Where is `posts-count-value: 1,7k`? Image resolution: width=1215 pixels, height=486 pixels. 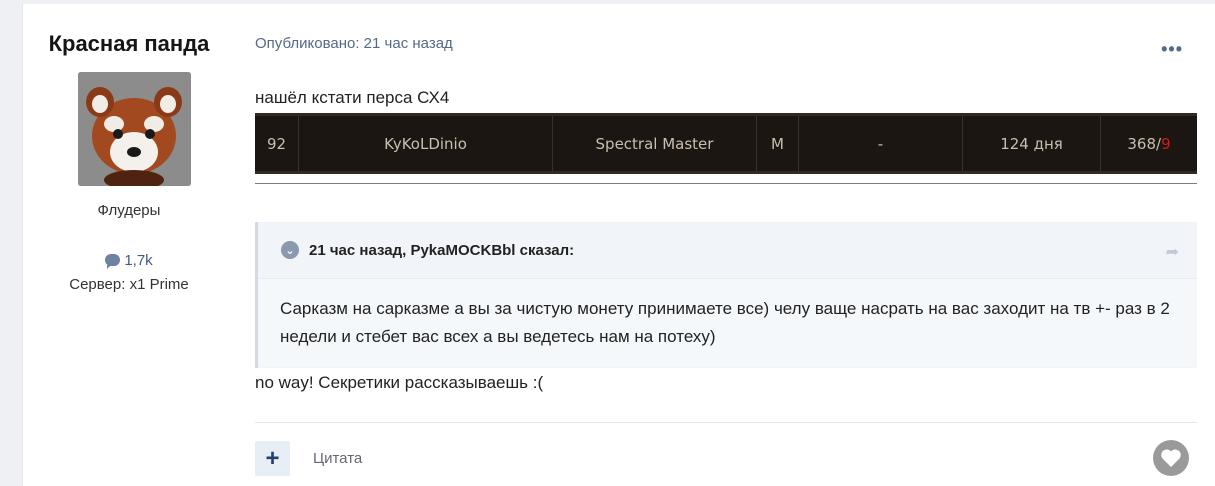
posts-count-value: 1,7k is located at coordinates (138, 260).